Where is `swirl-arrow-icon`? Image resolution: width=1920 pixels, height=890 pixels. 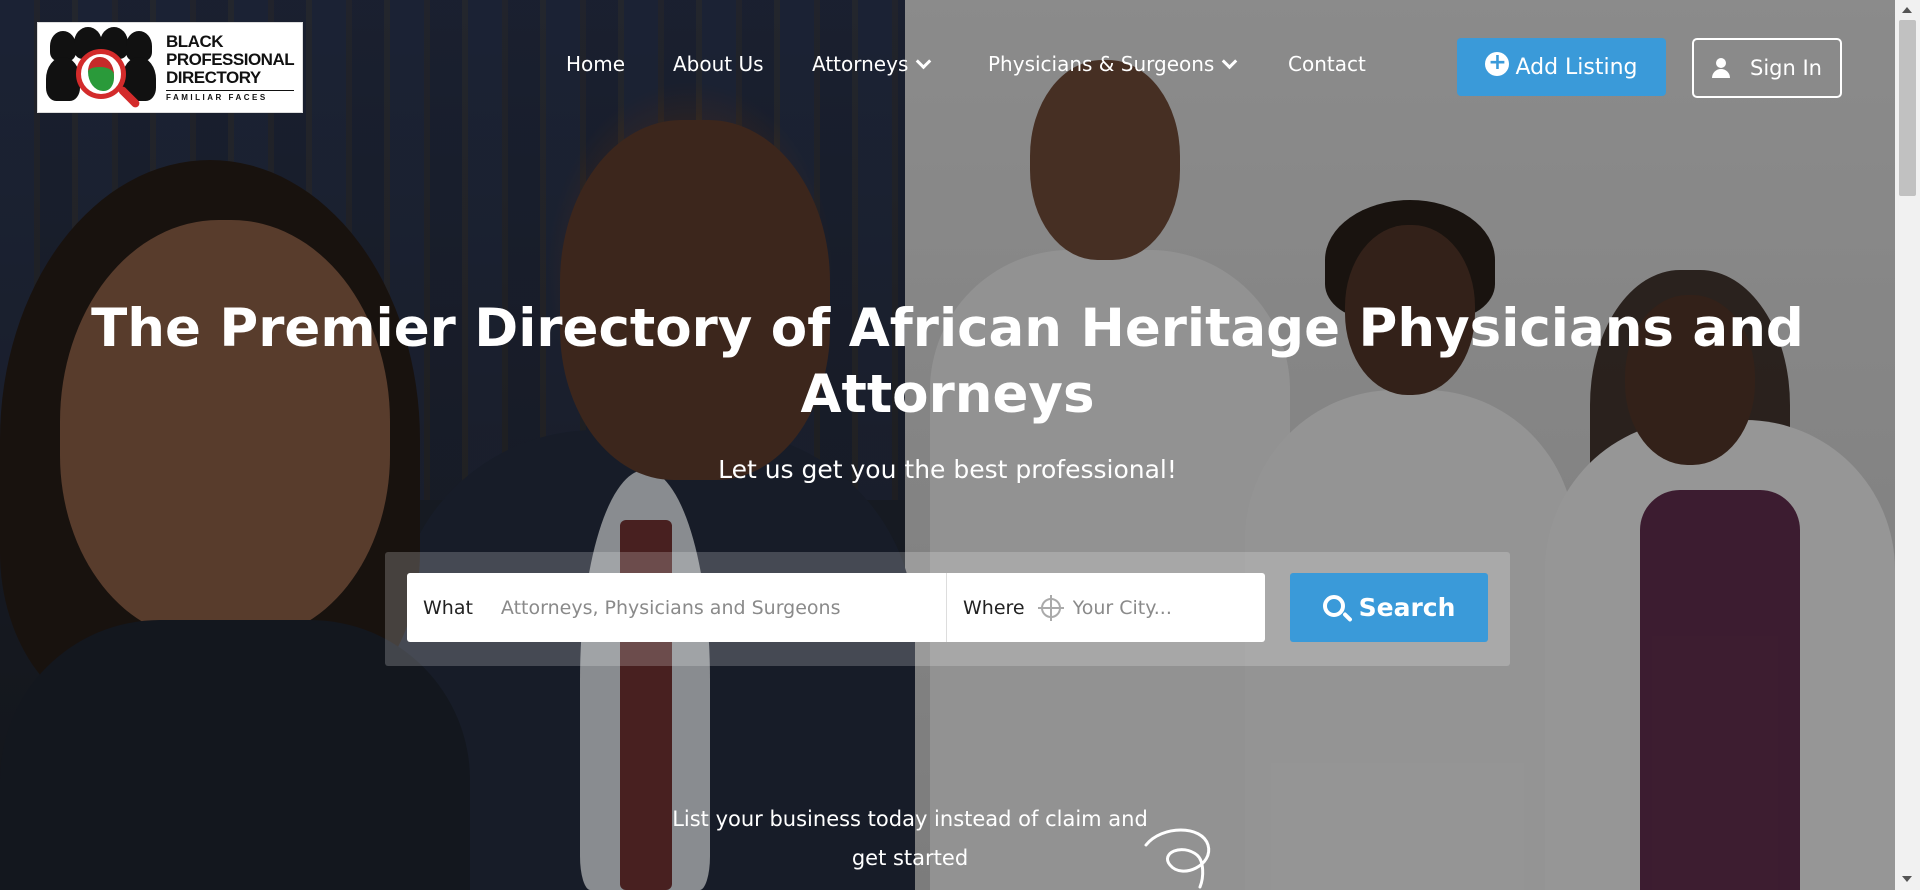
swirl-arrow-icon is located at coordinates (1177, 858).